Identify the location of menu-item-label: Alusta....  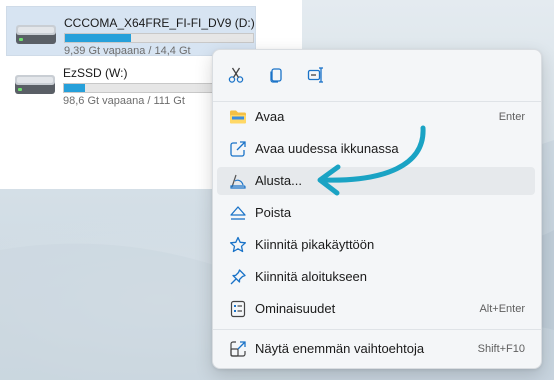
(278, 180).